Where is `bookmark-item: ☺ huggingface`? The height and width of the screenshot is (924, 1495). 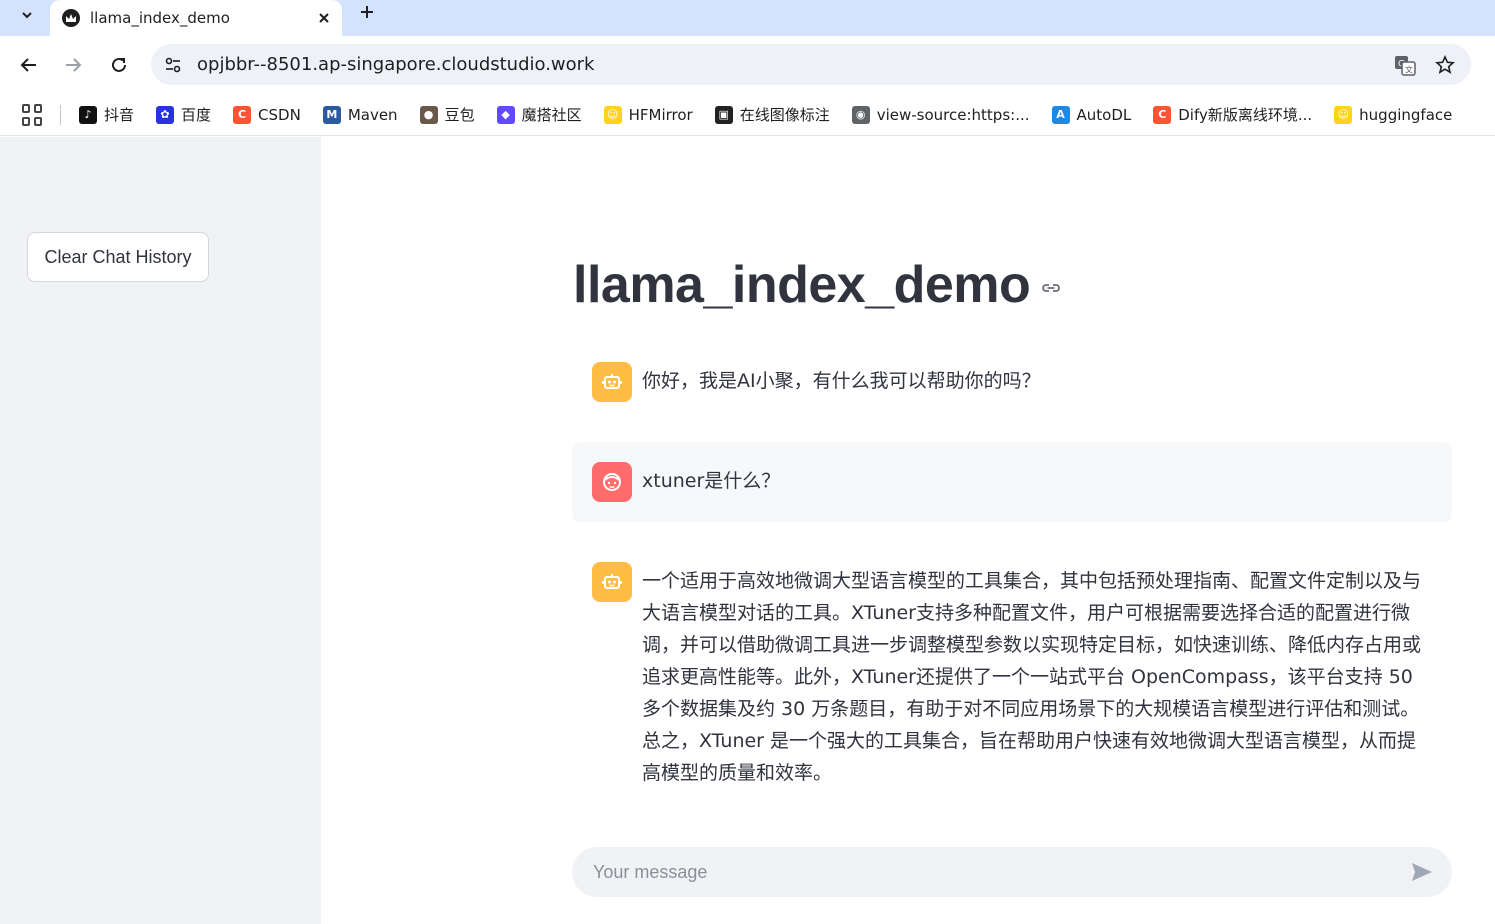 bookmark-item: ☺ huggingface is located at coordinates (1393, 114).